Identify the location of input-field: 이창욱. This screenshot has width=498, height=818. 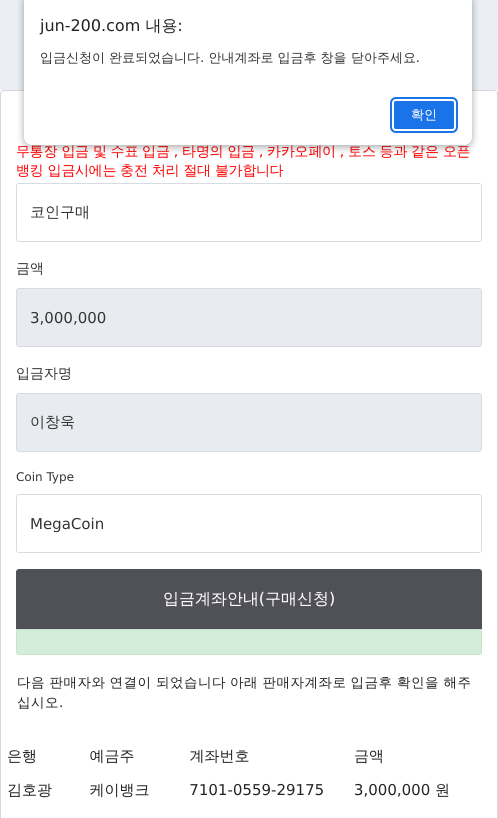
(249, 422).